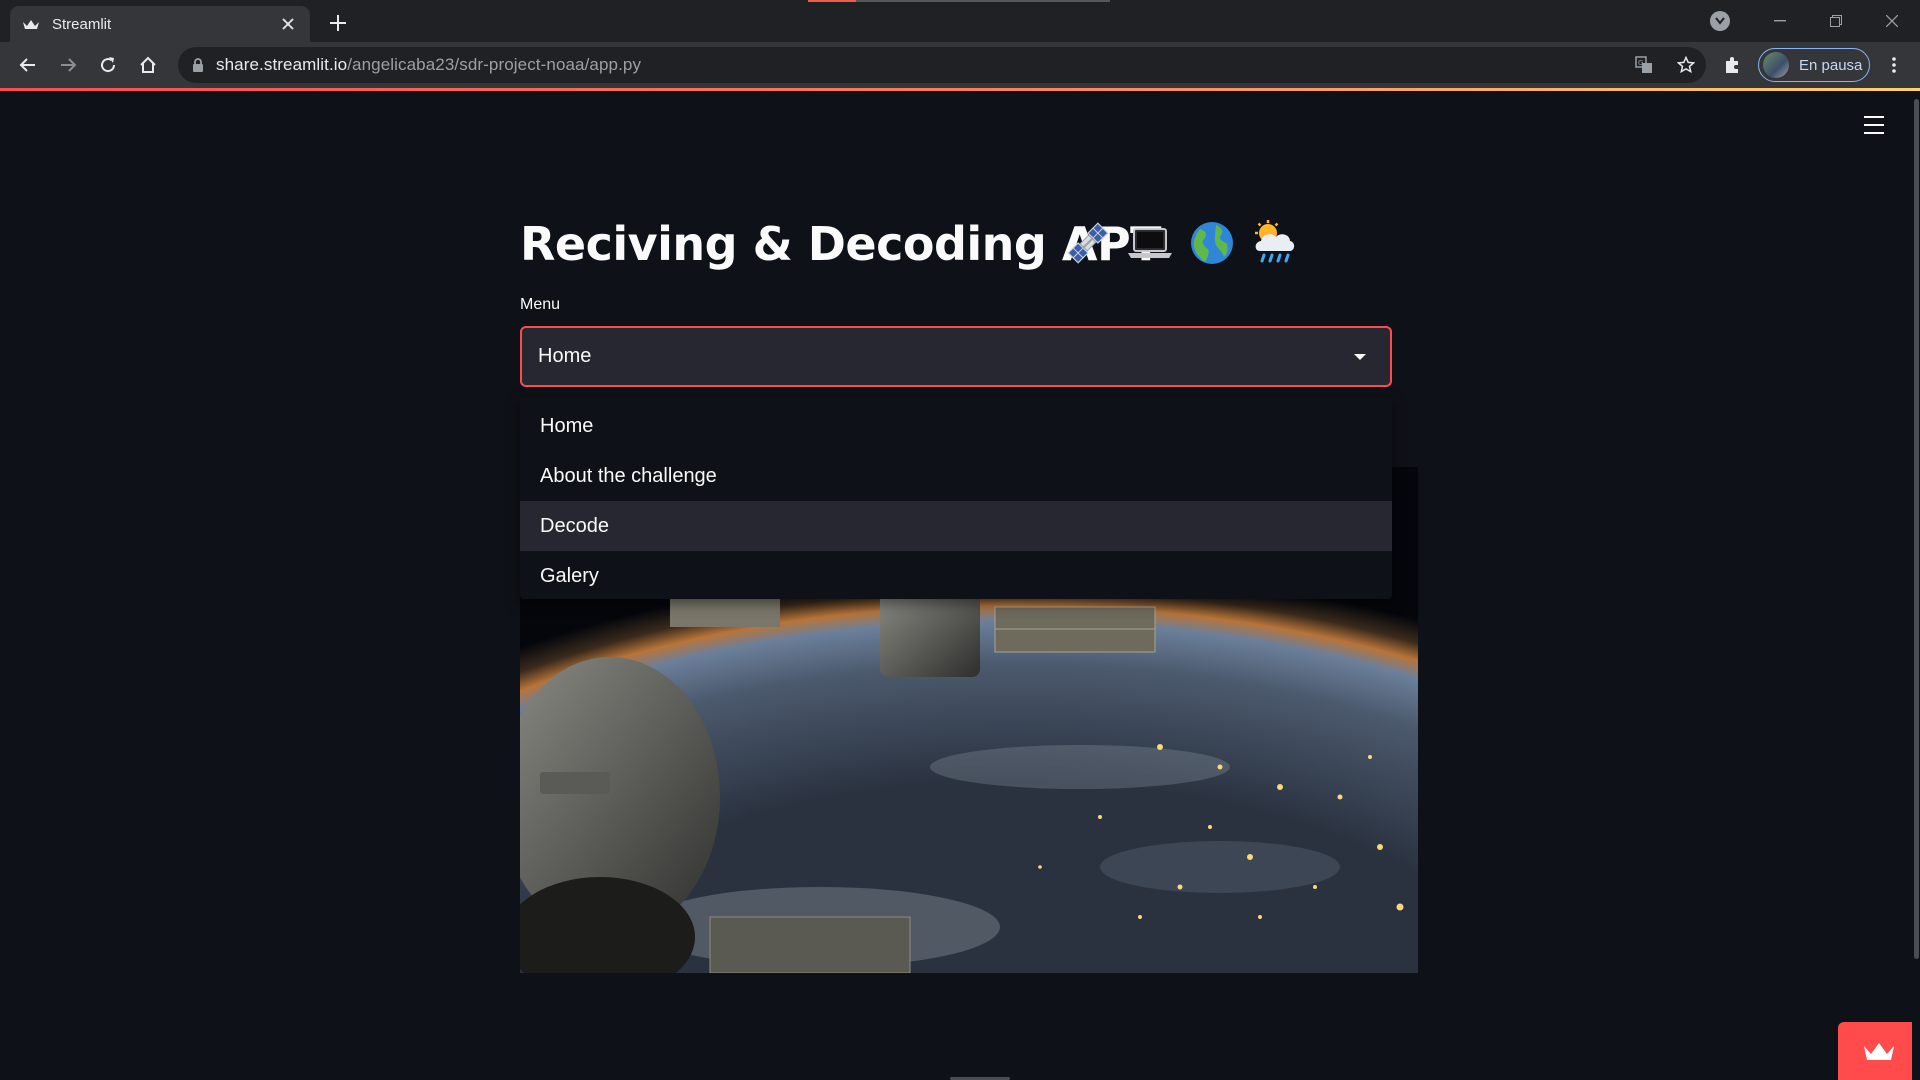  Describe the element at coordinates (148, 65) in the screenshot. I see `home-icon` at that location.